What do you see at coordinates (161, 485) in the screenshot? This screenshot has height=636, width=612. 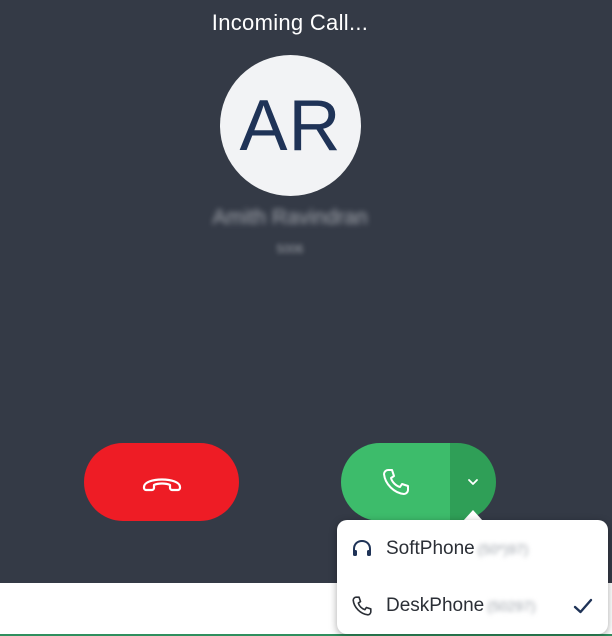 I see `hang-up-icon` at bounding box center [161, 485].